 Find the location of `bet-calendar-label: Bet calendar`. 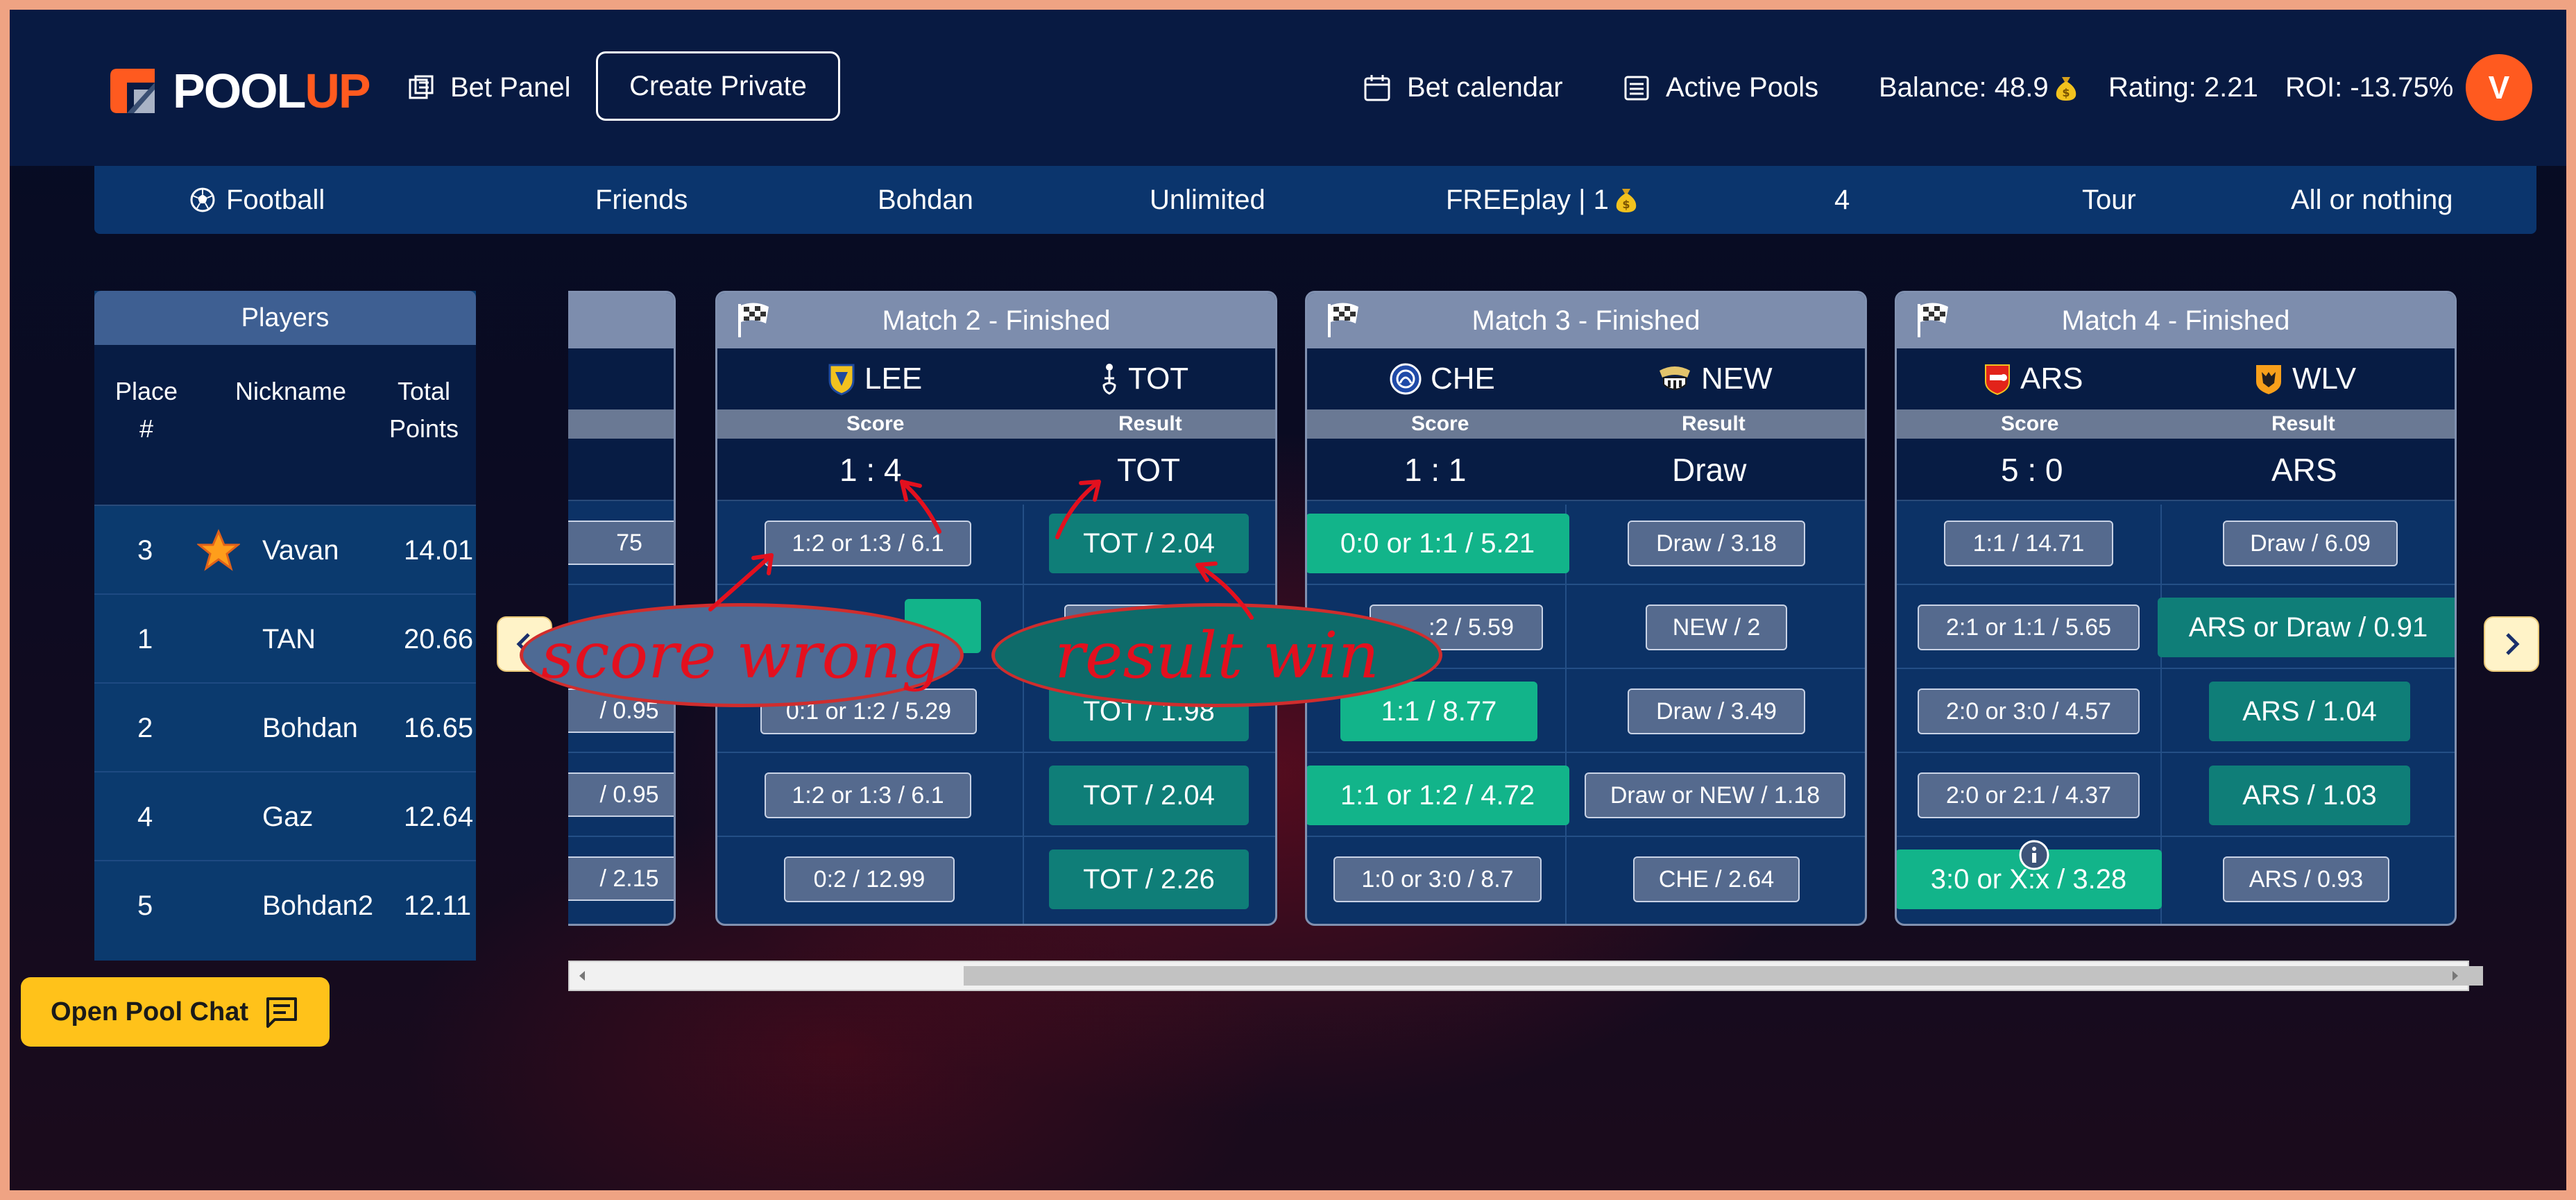

bet-calendar-label: Bet calendar is located at coordinates (1485, 88).